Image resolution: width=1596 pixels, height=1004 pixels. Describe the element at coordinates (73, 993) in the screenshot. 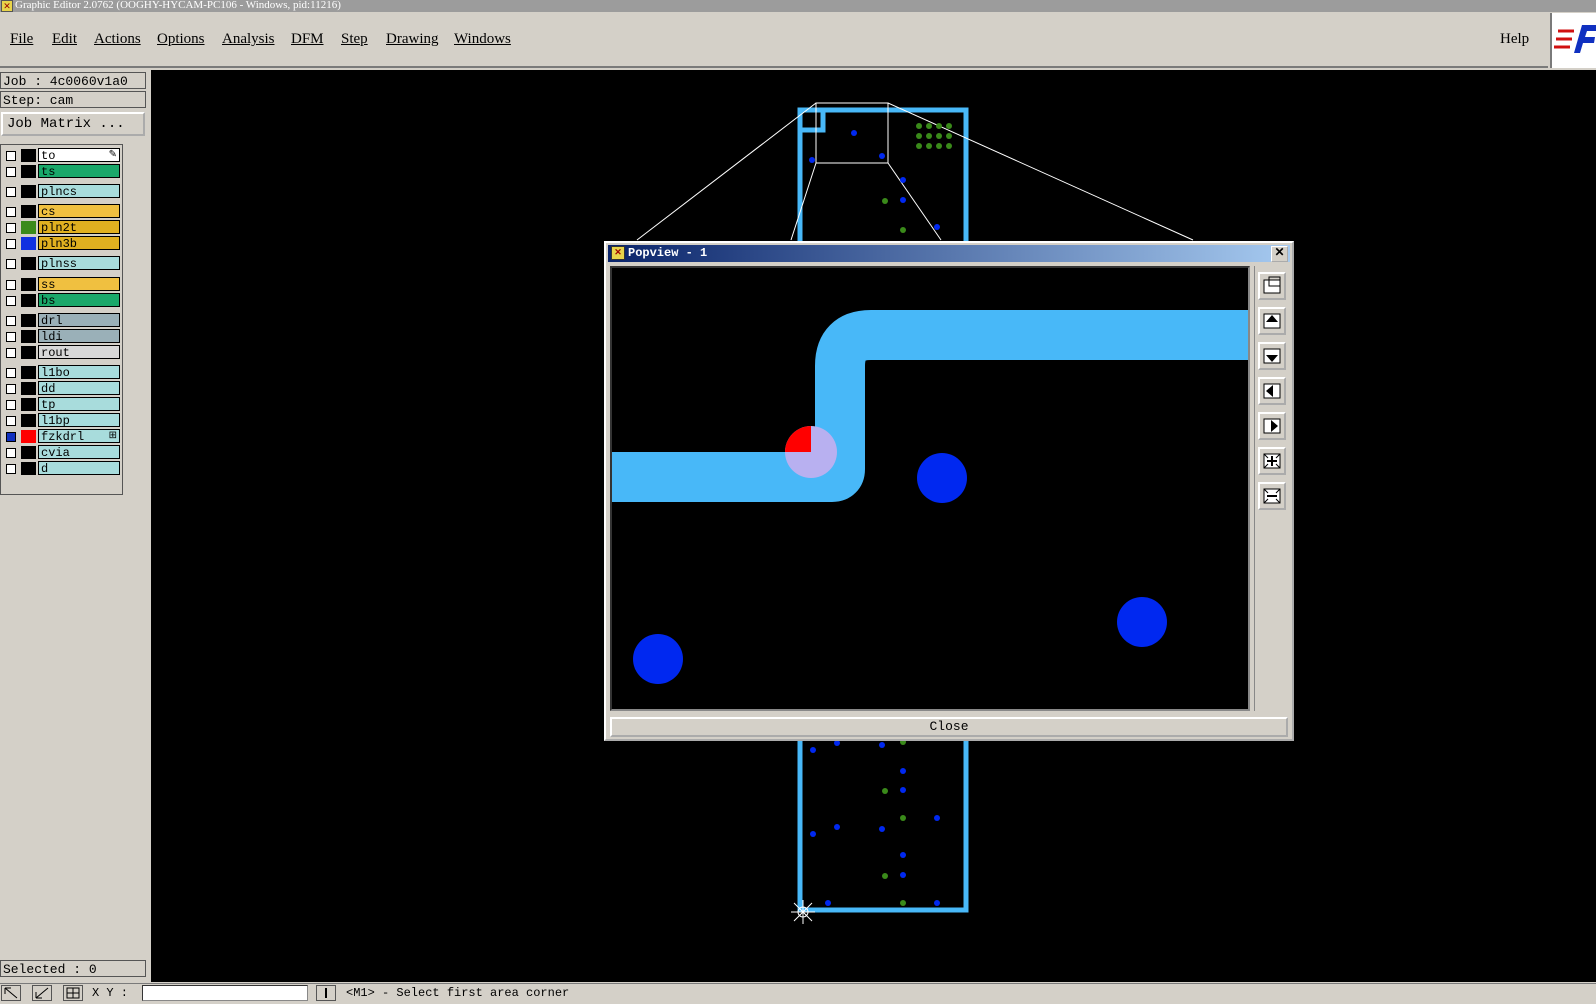

I see `grid-tool-button` at that location.